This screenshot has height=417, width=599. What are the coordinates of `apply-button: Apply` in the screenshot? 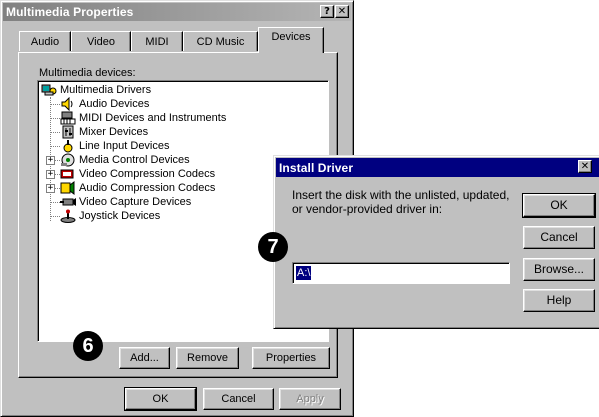 It's located at (310, 399).